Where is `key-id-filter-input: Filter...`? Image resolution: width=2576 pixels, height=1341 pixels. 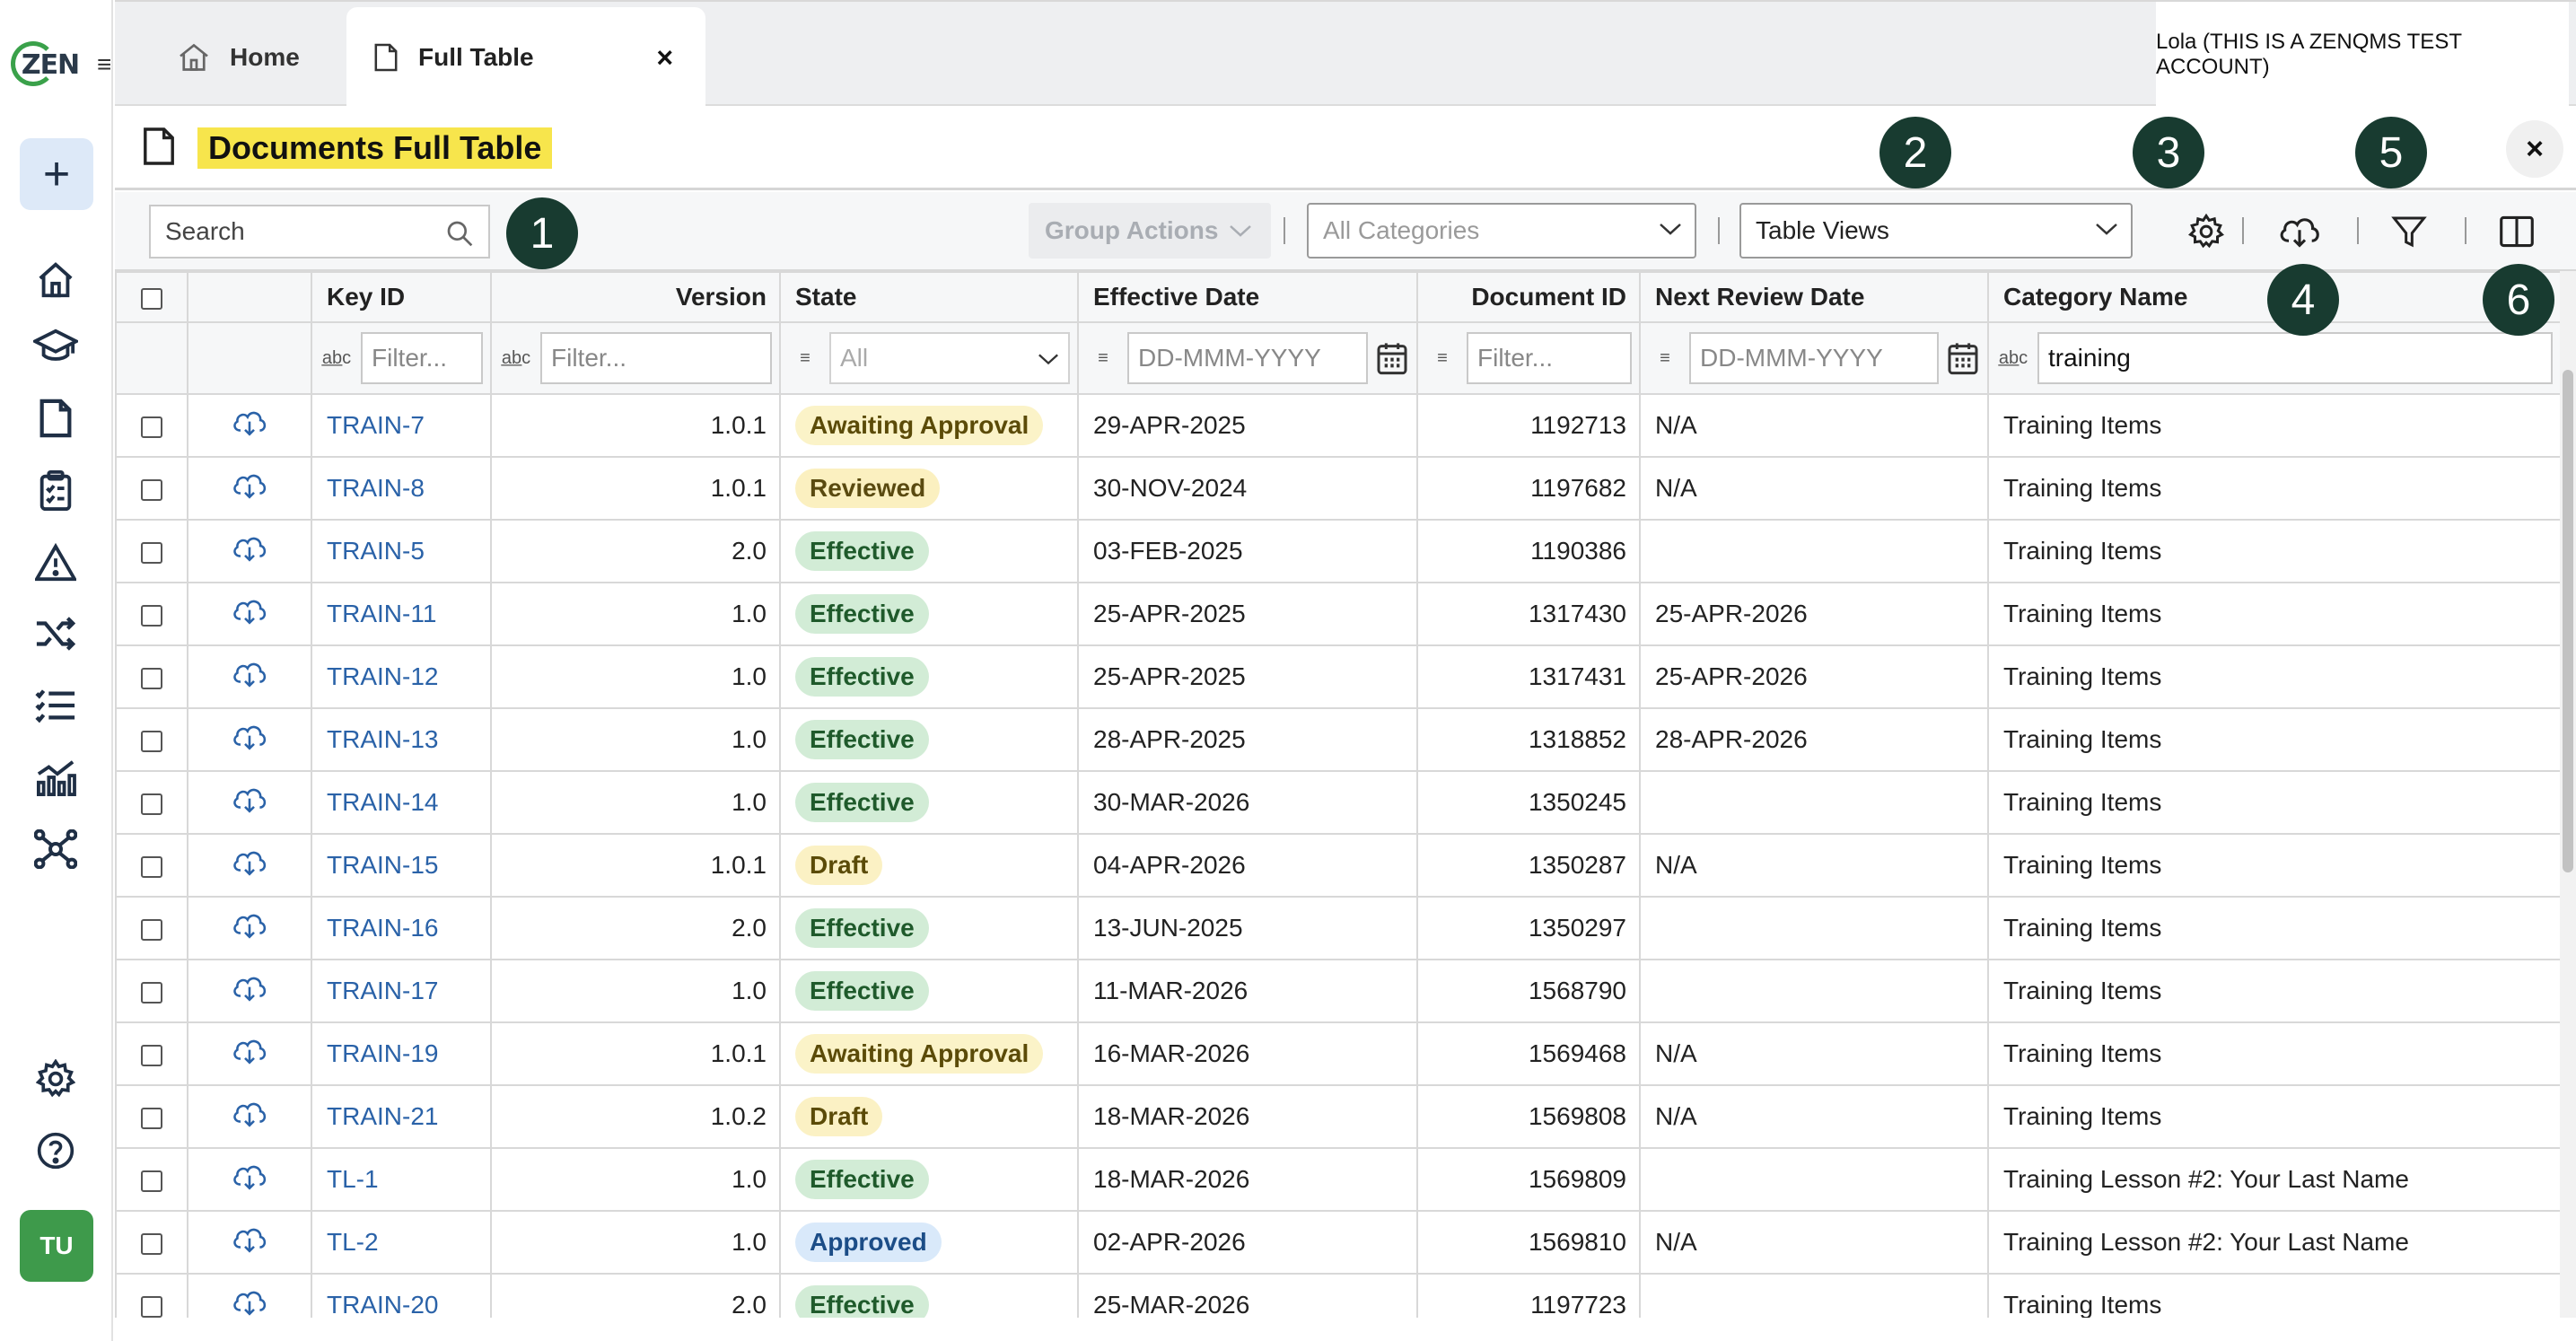 key-id-filter-input: Filter... is located at coordinates (422, 358).